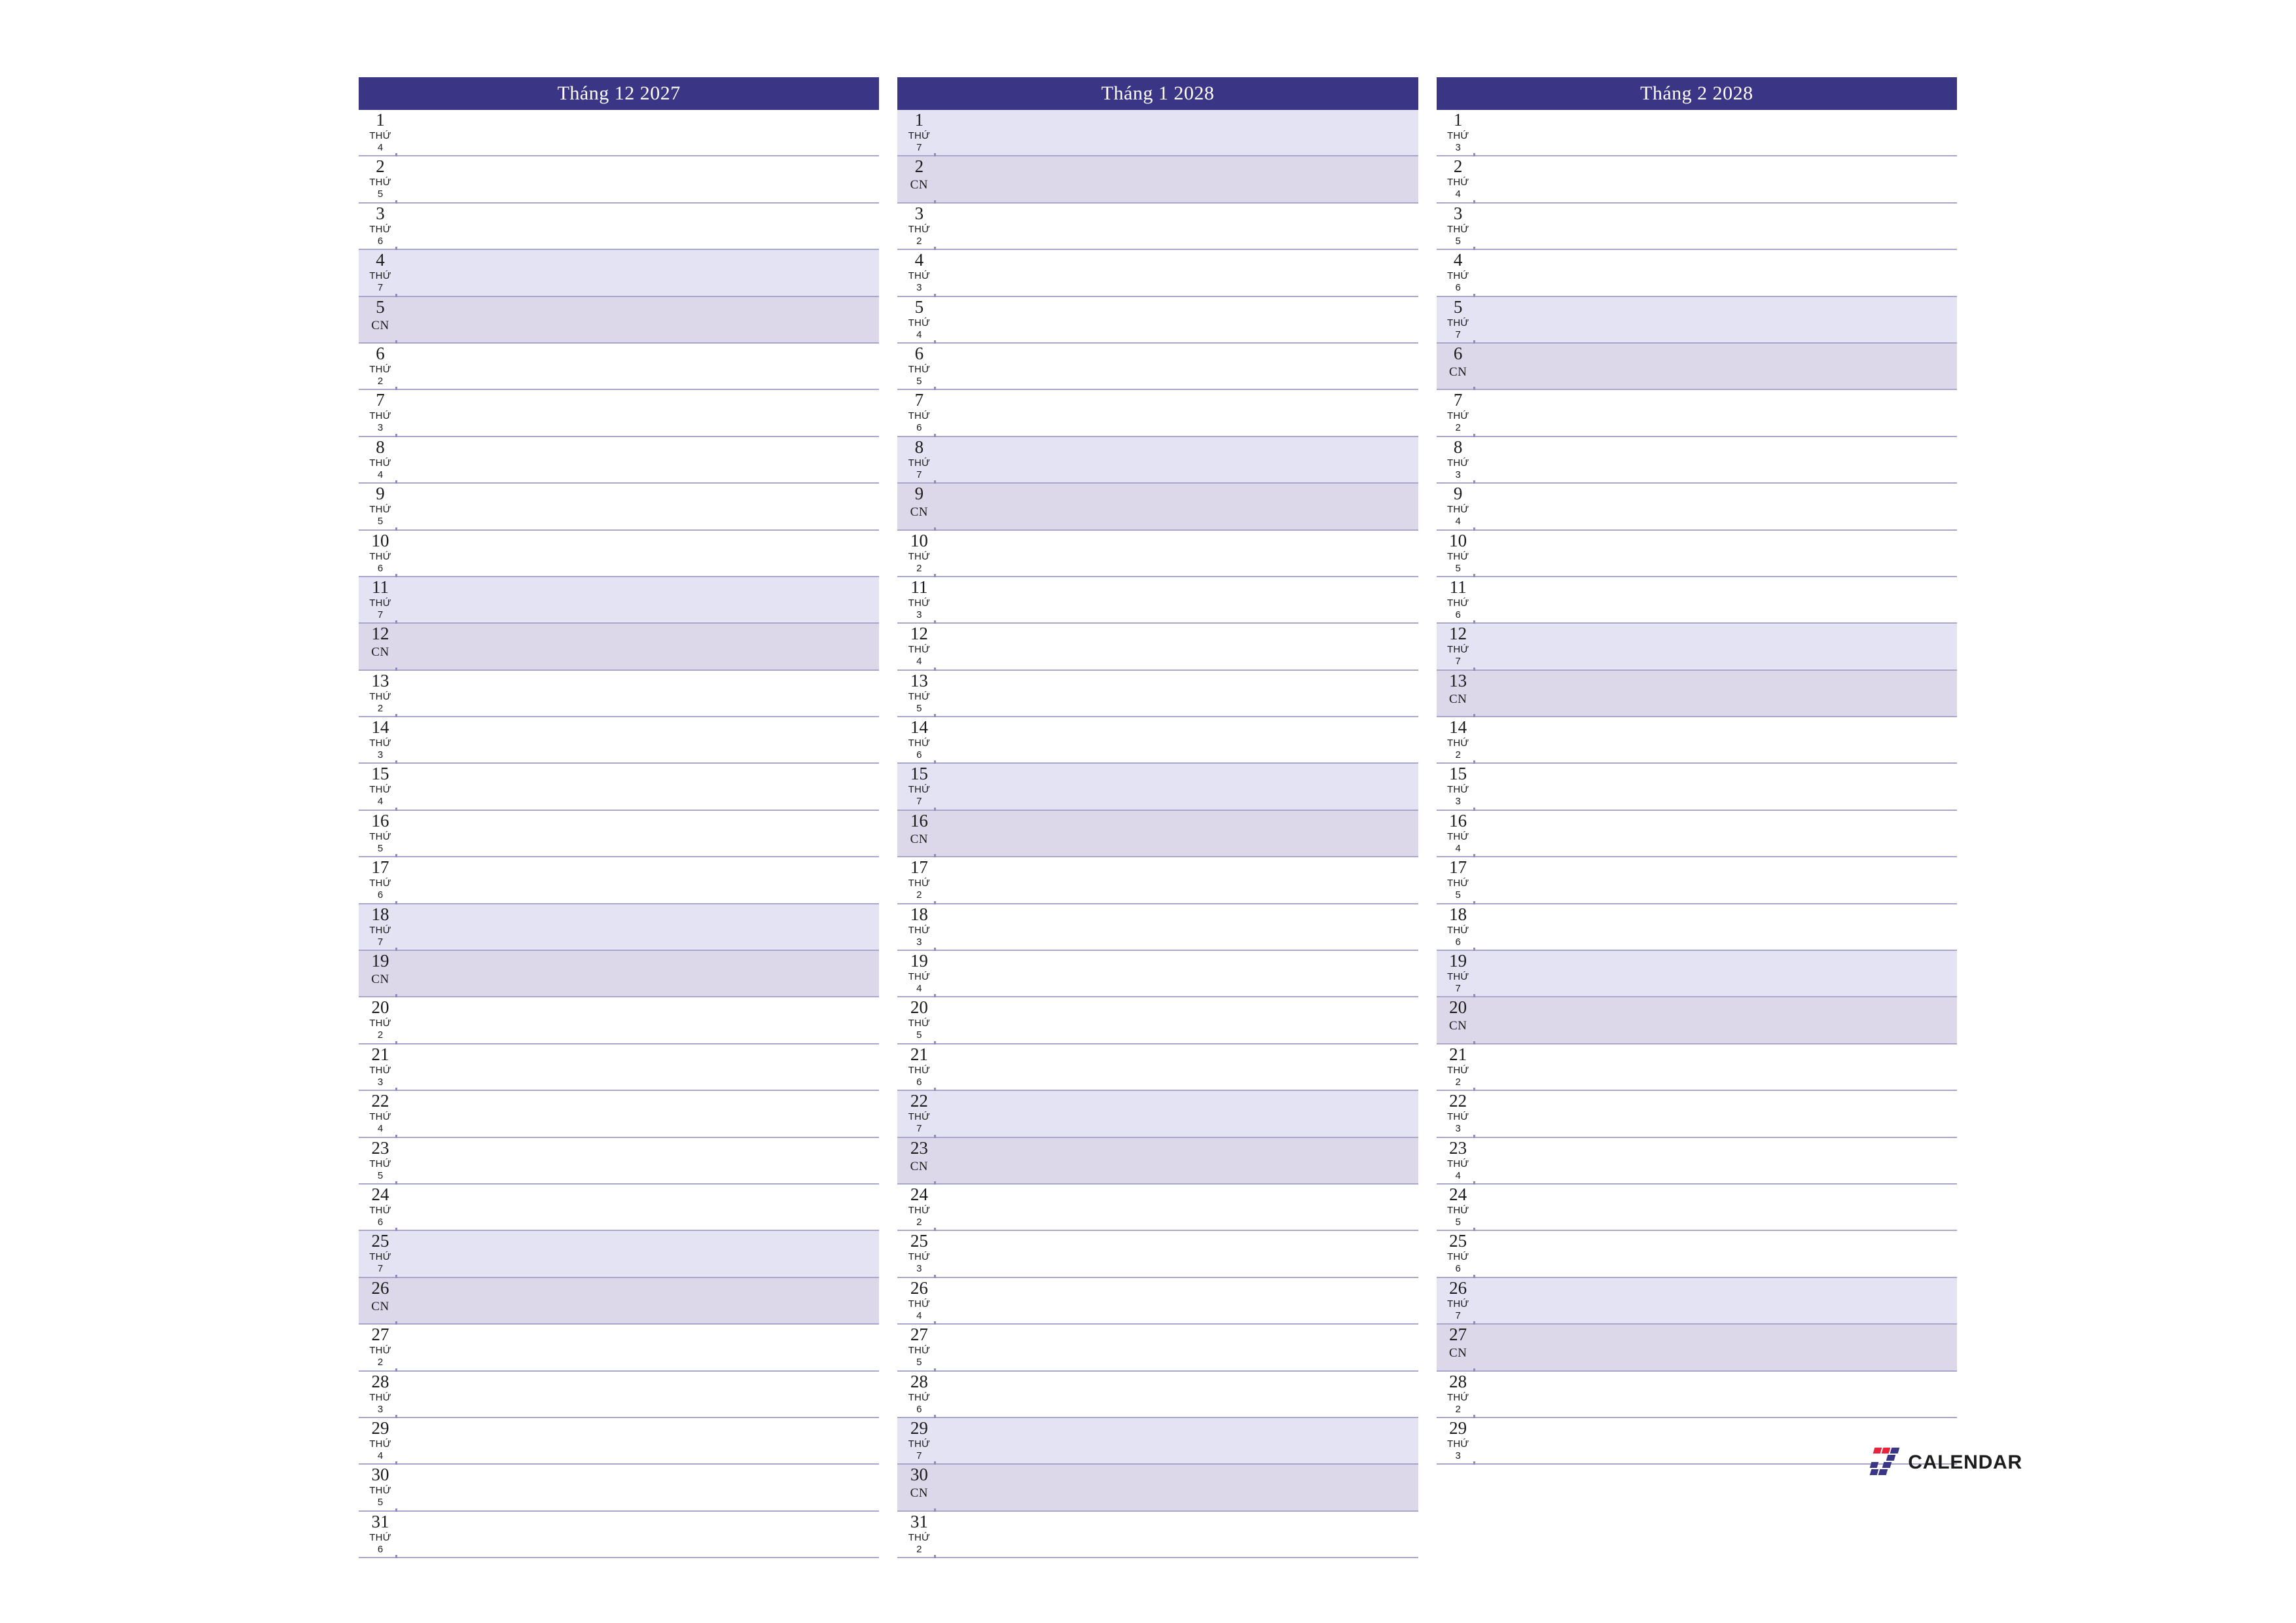 The width and height of the screenshot is (2296, 1623). I want to click on day-row: 20 THỨ 2, so click(619, 1020).